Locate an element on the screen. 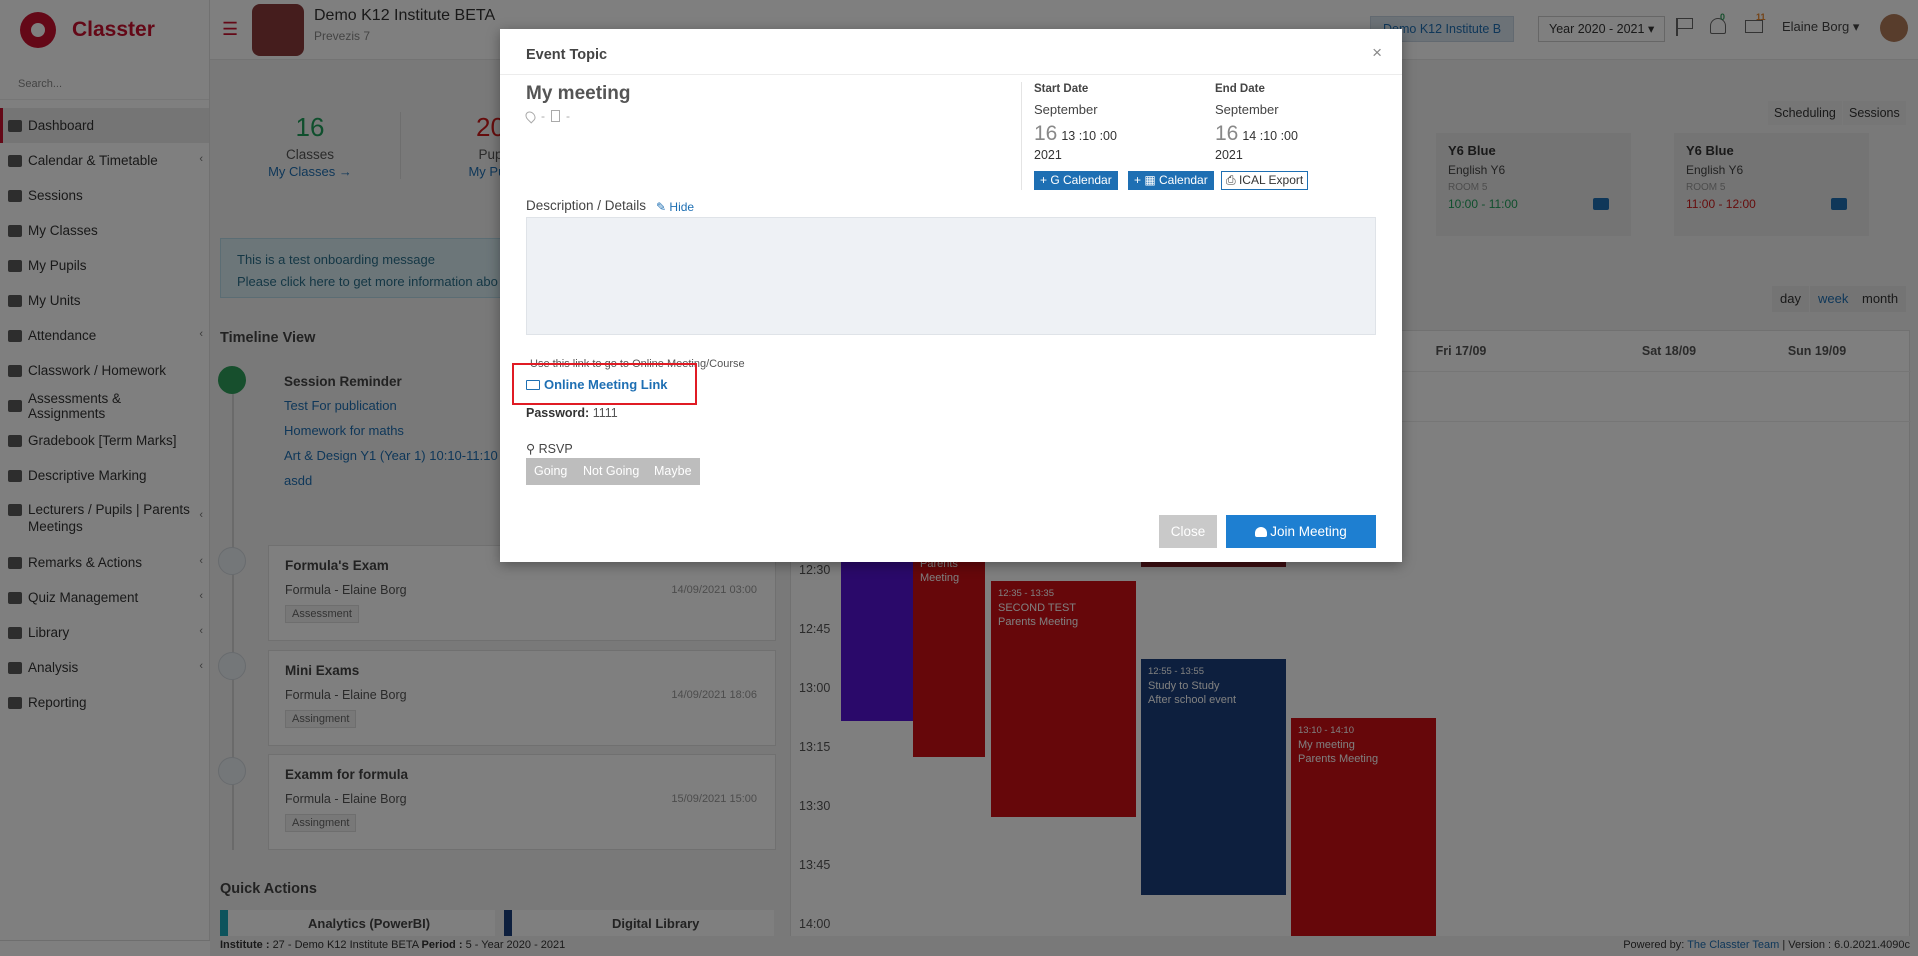 The height and width of the screenshot is (956, 1918). hide-description-link: ✎ Hide is located at coordinates (675, 207).